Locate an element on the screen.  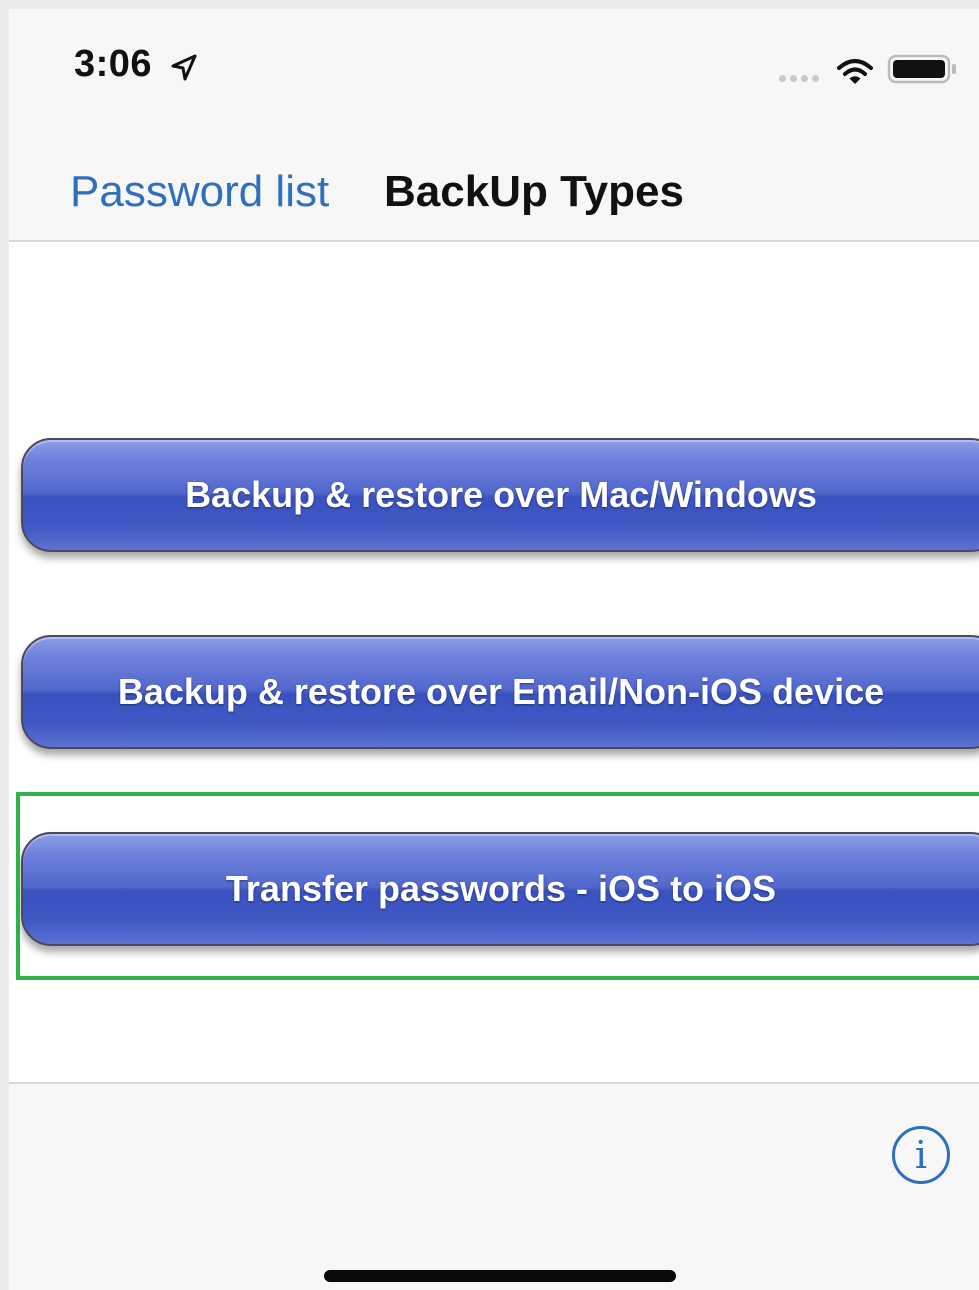
backup-mac-windows-label: Backup & restore over Mac/Windows is located at coordinates (501, 494).